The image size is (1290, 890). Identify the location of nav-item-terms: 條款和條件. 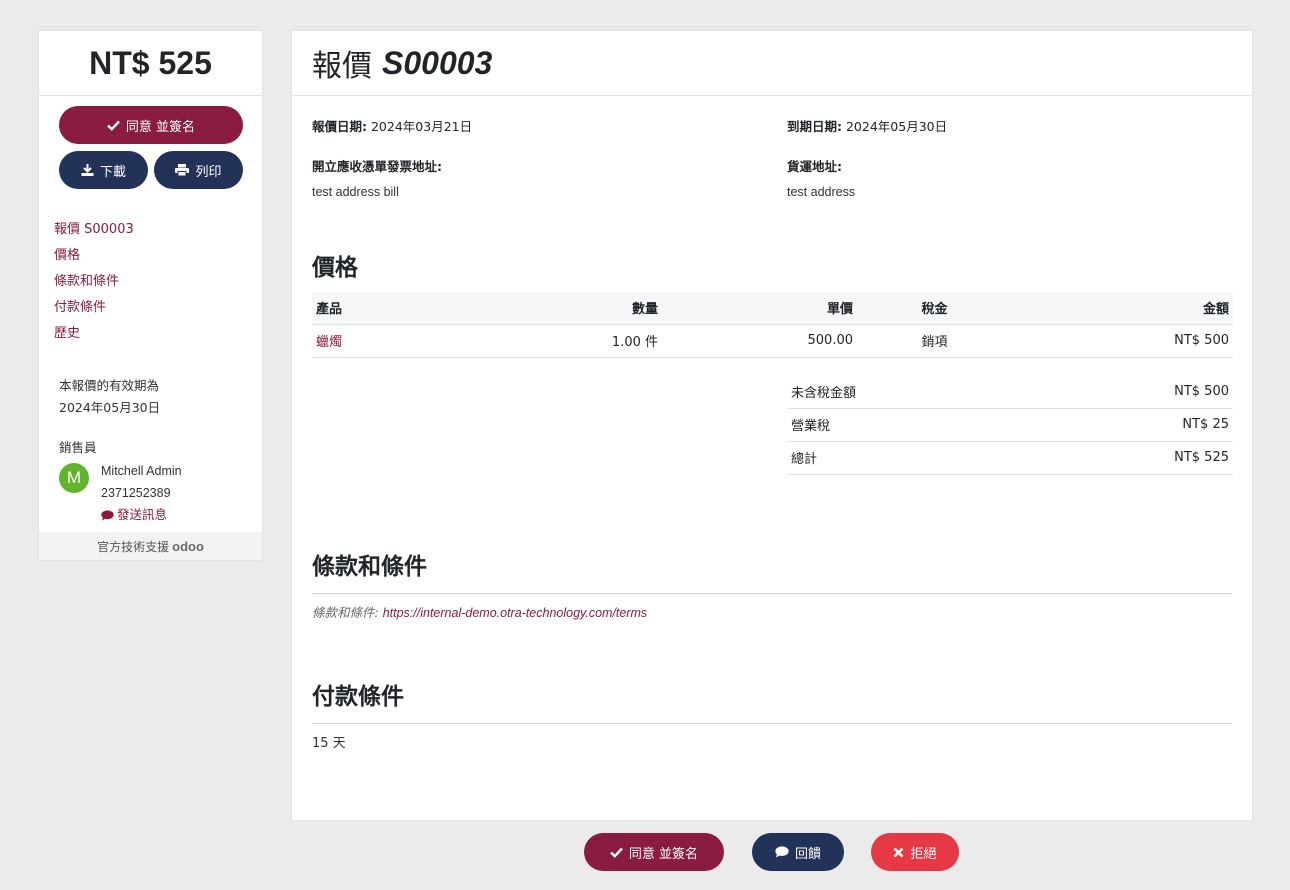
(150, 282).